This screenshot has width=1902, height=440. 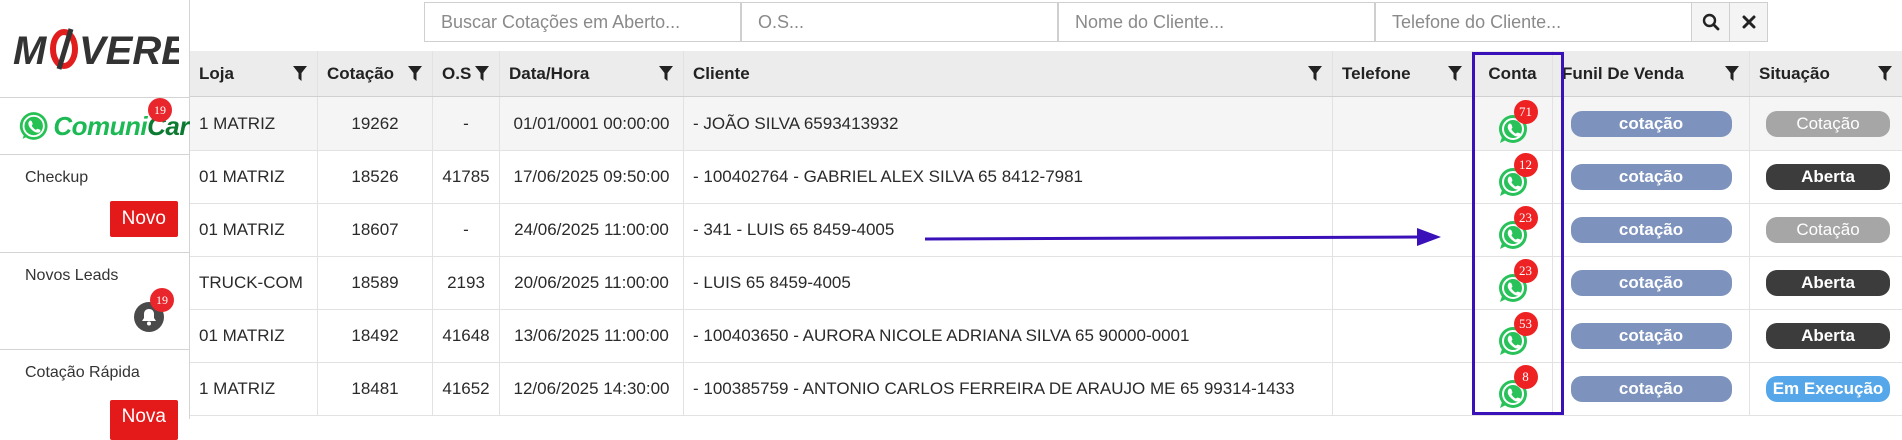 I want to click on clear-button, so click(x=1749, y=22).